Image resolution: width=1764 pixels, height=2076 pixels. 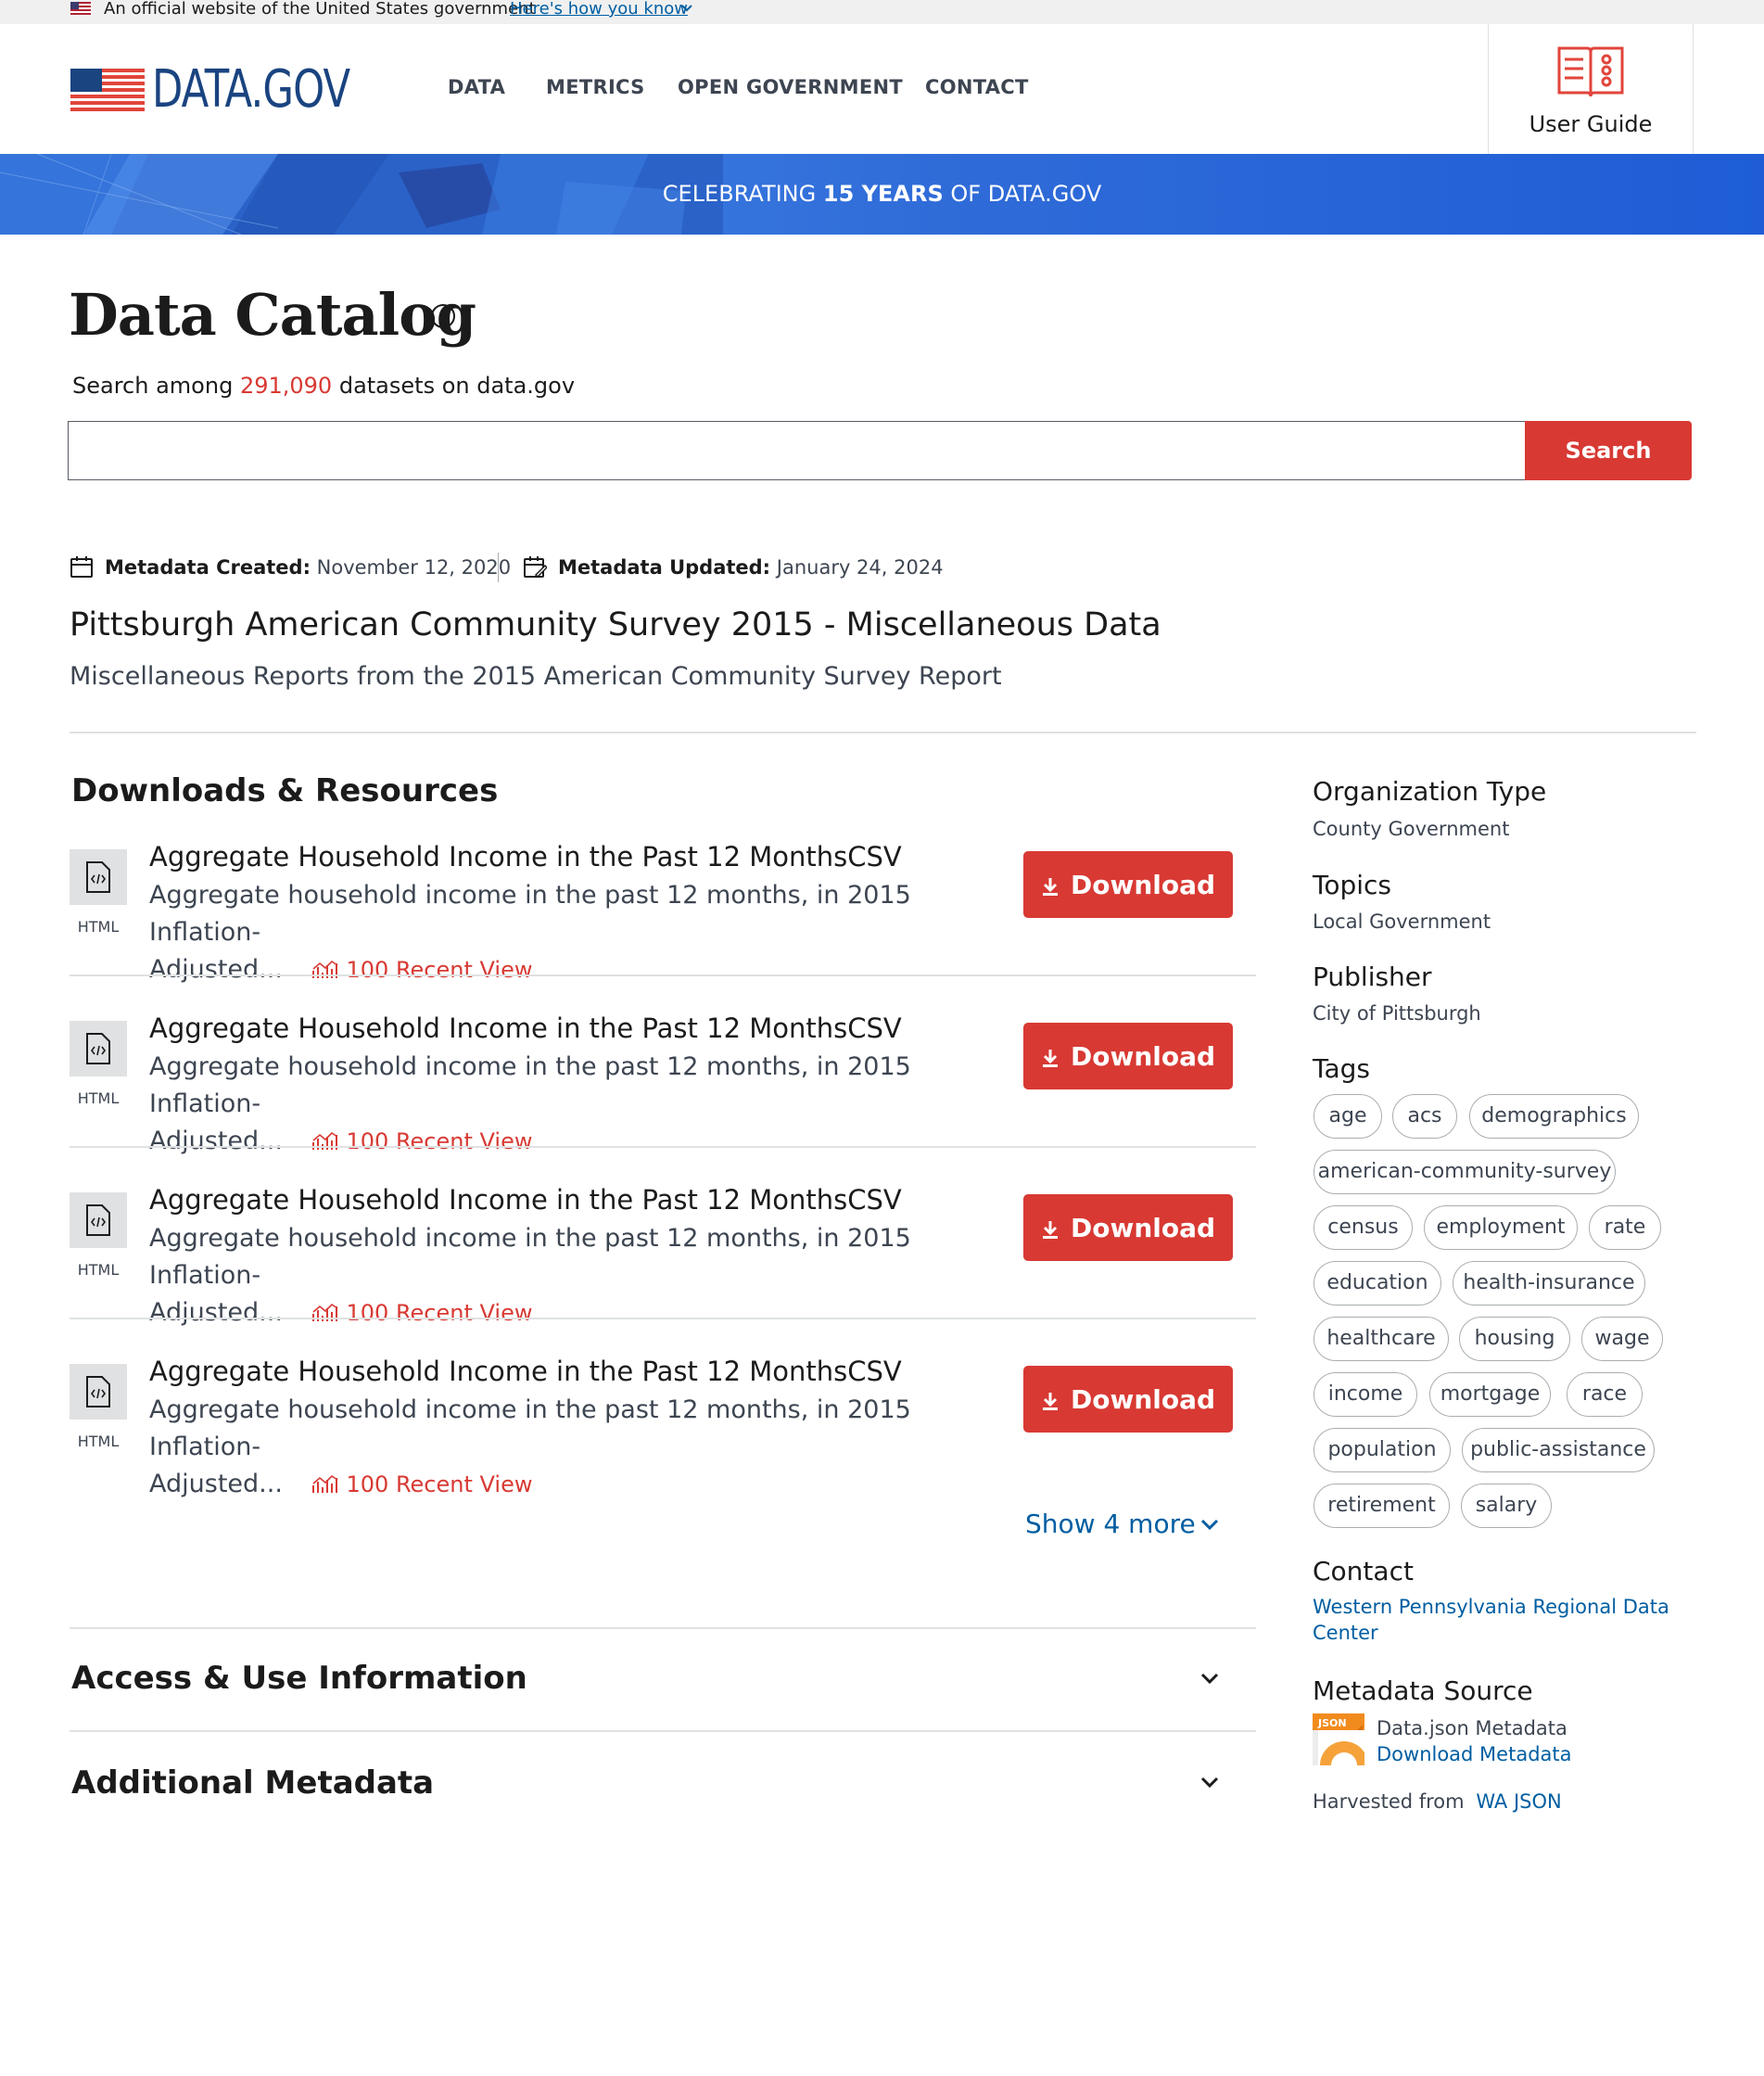 I want to click on calendar-icon, so click(x=81, y=567).